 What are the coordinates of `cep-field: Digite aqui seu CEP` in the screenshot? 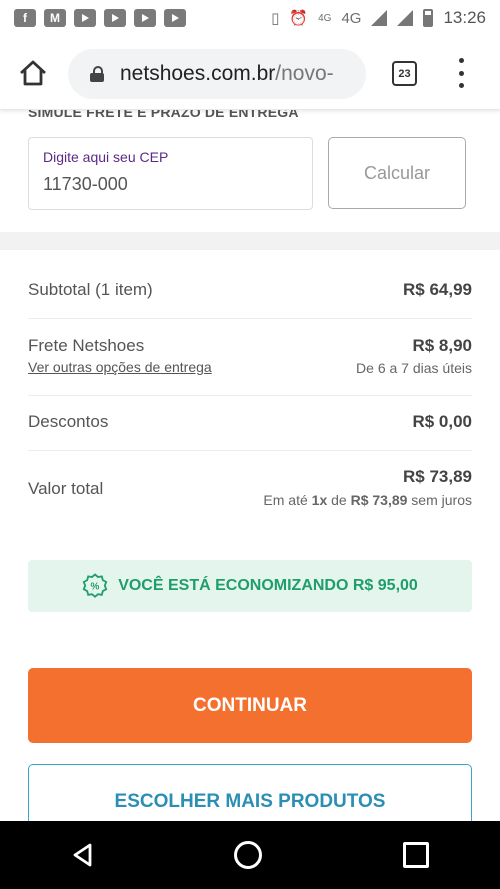 It's located at (170, 173).